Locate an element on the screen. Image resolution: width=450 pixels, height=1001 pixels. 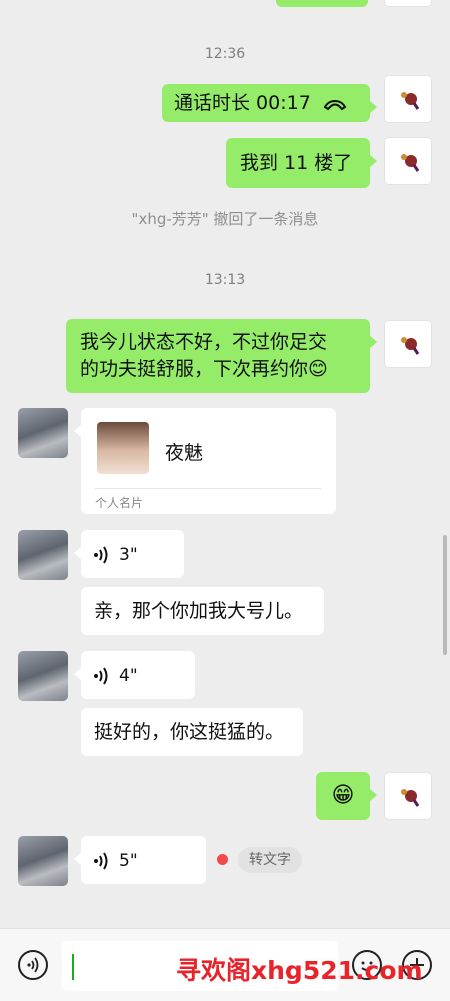
text-message-bubble: 挺好的，你这挺猛的。 is located at coordinates (192, 732).